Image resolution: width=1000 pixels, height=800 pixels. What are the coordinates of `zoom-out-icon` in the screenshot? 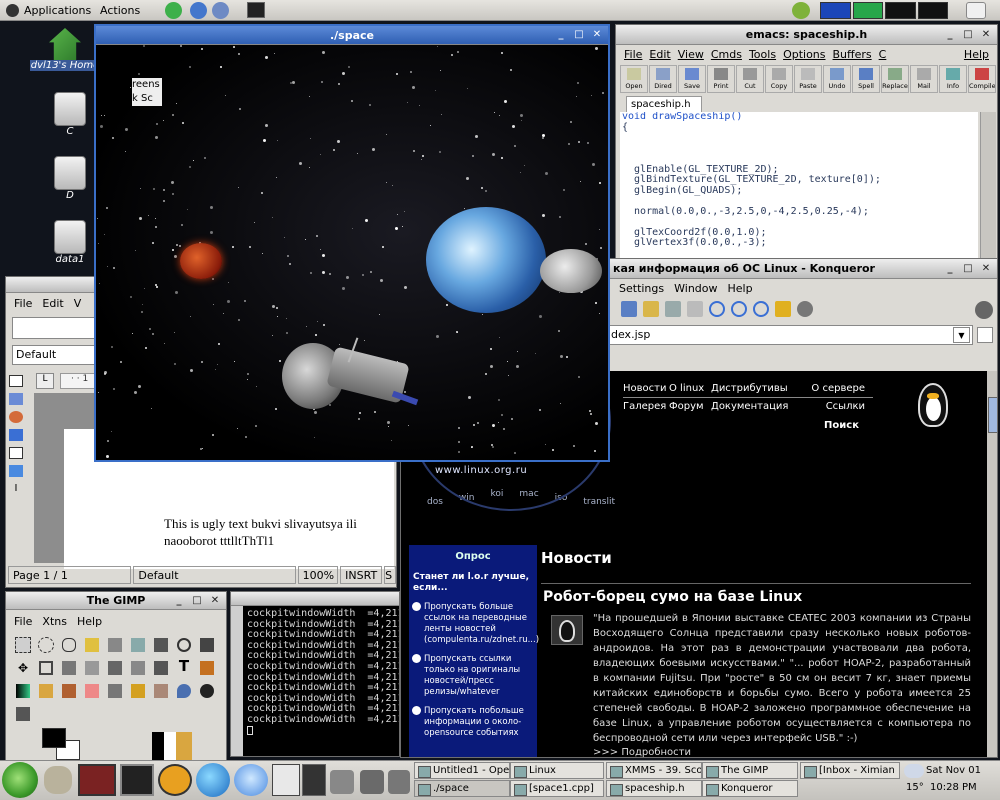 It's located at (739, 309).